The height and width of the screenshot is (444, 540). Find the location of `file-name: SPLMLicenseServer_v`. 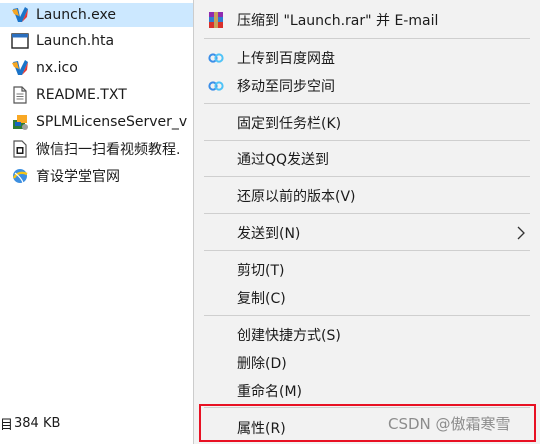

file-name: SPLMLicenseServer_v is located at coordinates (112, 122).